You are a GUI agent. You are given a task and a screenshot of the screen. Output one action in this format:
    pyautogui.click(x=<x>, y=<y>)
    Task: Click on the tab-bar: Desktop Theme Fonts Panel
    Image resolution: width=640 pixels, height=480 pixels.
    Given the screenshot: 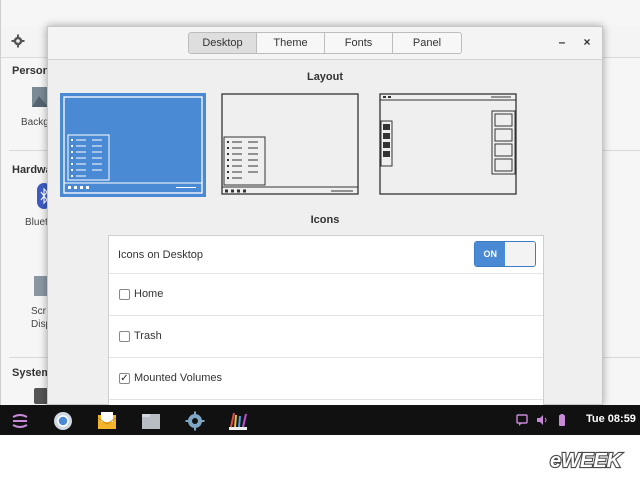 What is the action you would take?
    pyautogui.click(x=325, y=43)
    